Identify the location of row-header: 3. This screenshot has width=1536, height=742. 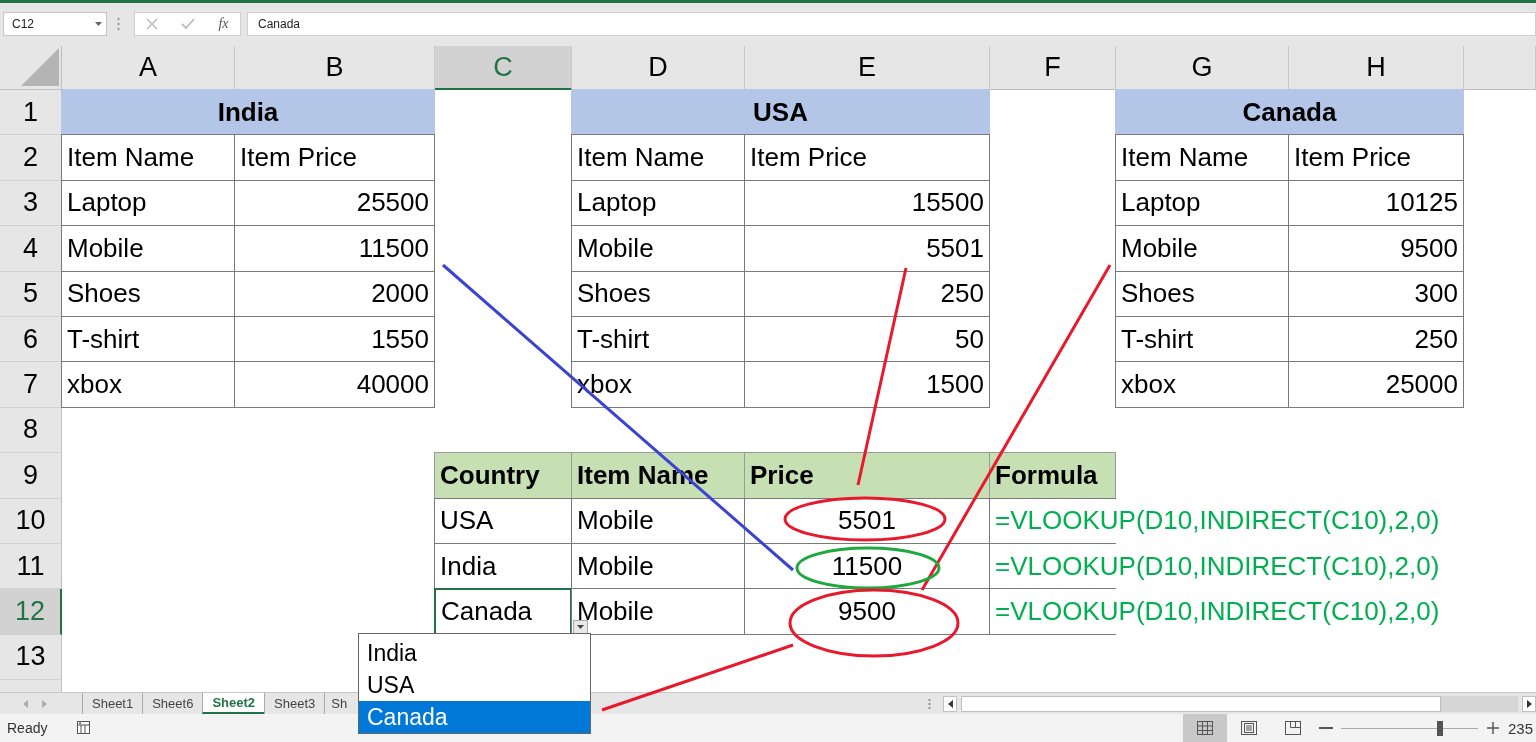
(31, 203).